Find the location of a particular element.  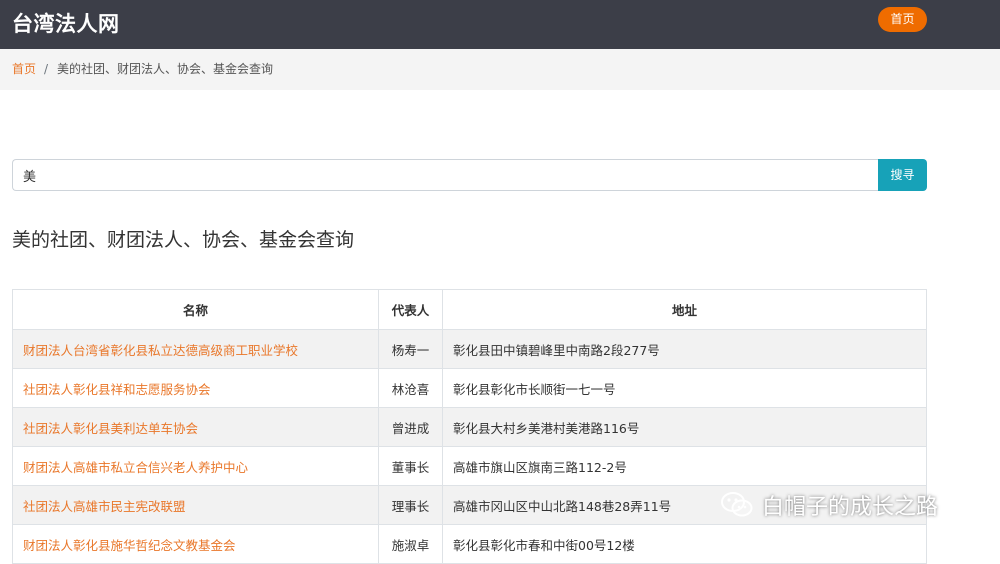

representative-cell: 杨寿一 is located at coordinates (410, 349).